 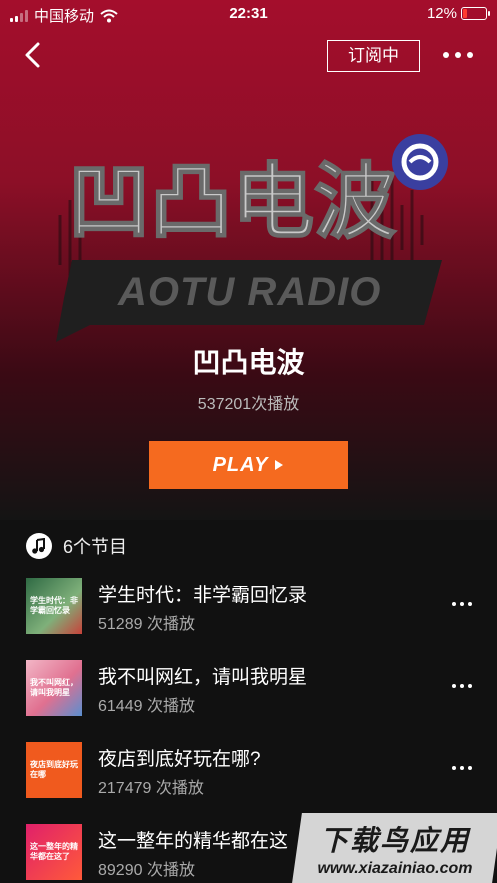 I want to click on battery-percent: 12%, so click(x=441, y=13).